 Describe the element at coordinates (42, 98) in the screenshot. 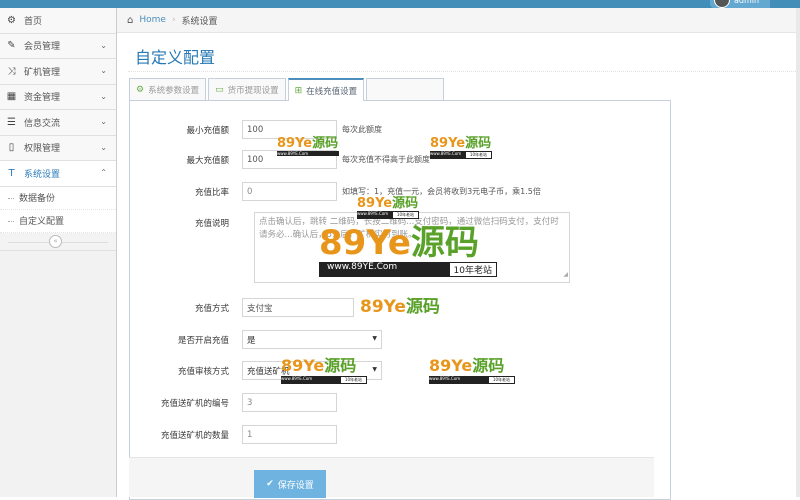

I see `sidebar-item-label: 资金管理` at that location.